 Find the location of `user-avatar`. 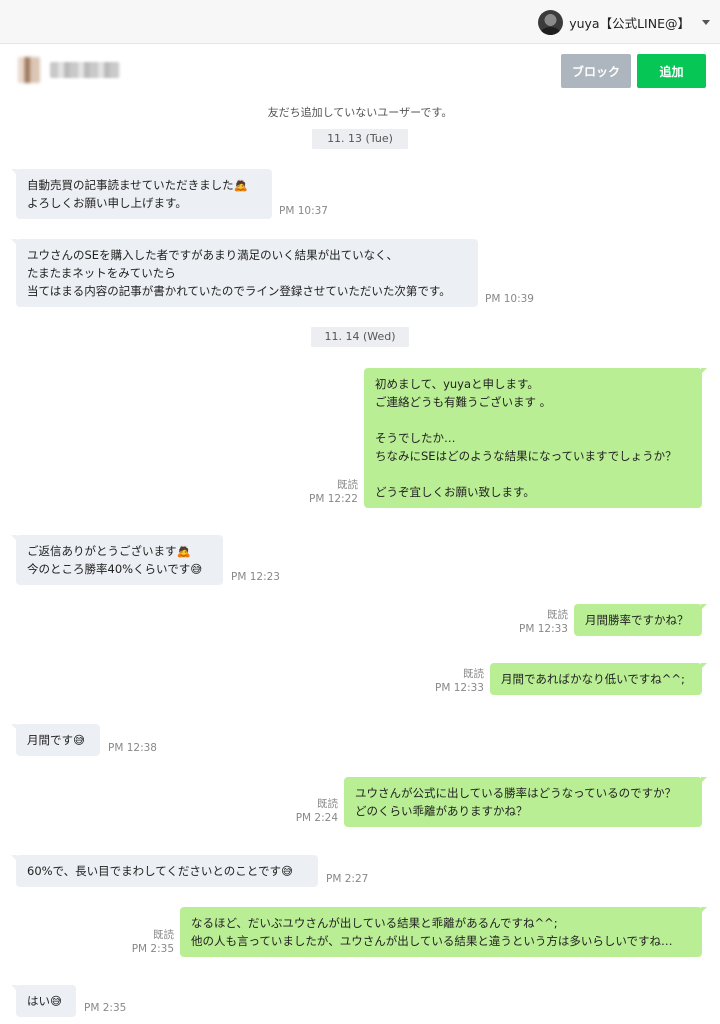

user-avatar is located at coordinates (29, 70).